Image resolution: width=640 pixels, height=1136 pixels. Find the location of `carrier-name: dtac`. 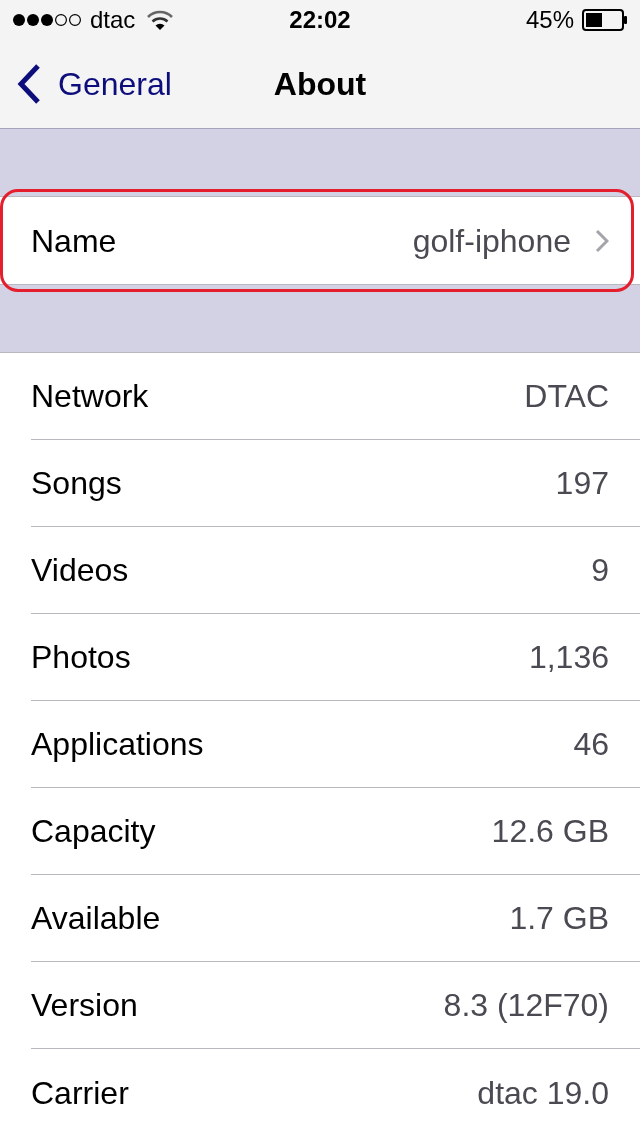

carrier-name: dtac is located at coordinates (113, 20).